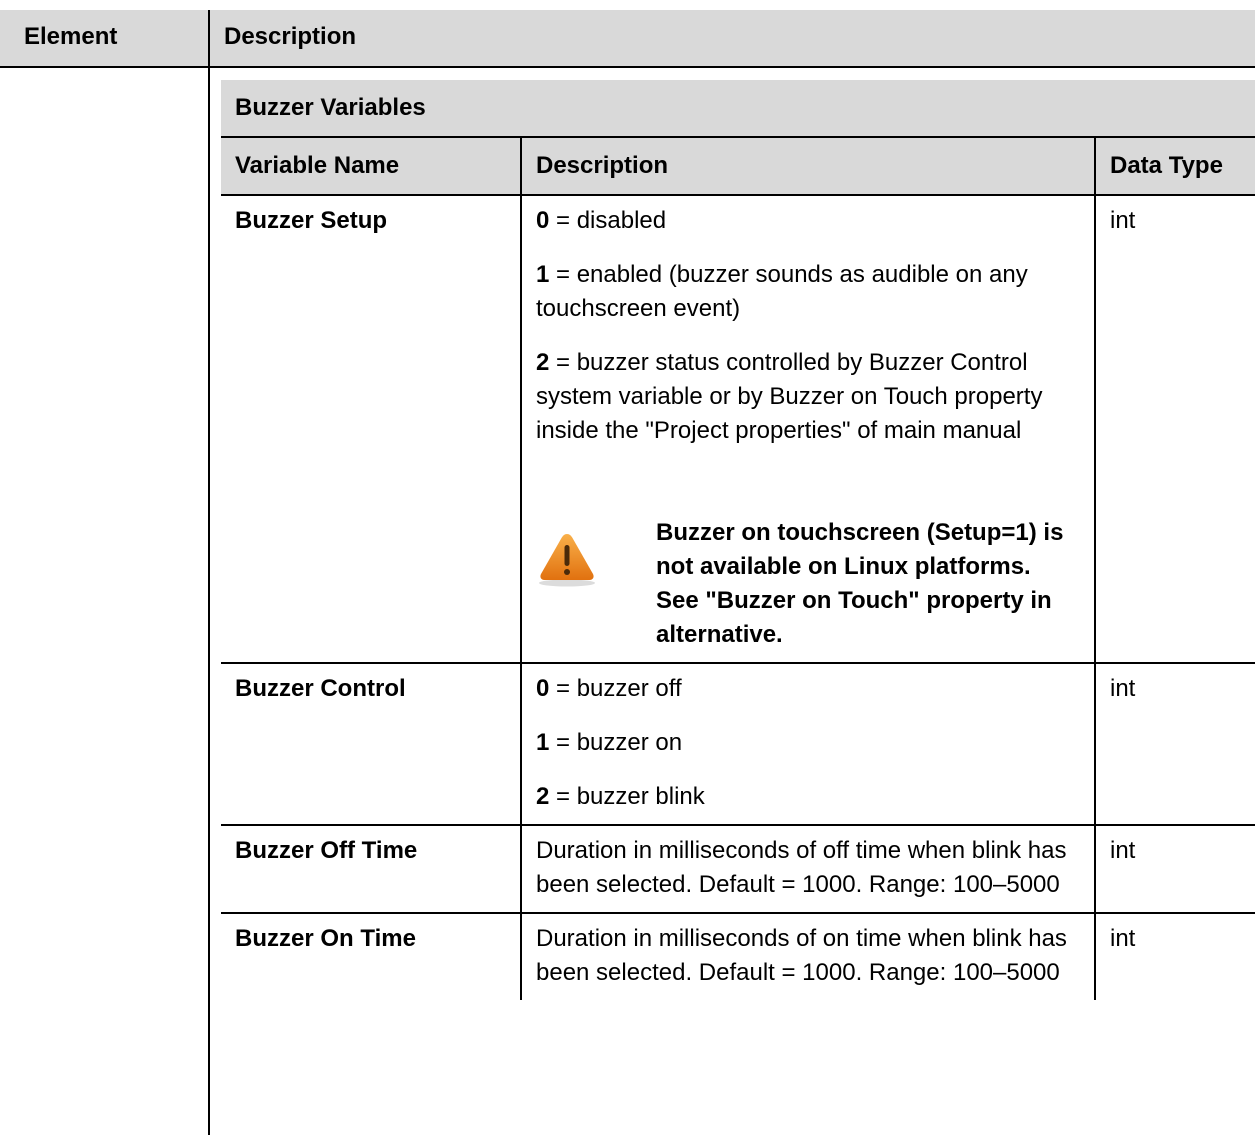  Describe the element at coordinates (807, 167) in the screenshot. I see `header-description: Description` at that location.